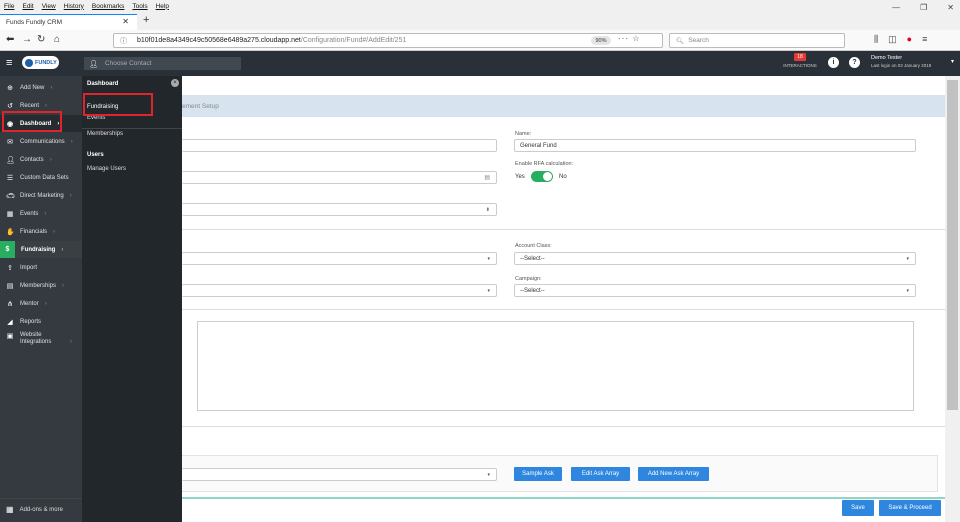  Describe the element at coordinates (41, 249) in the screenshot. I see `nav-item-fundraising: $ Fundraising ›` at that location.